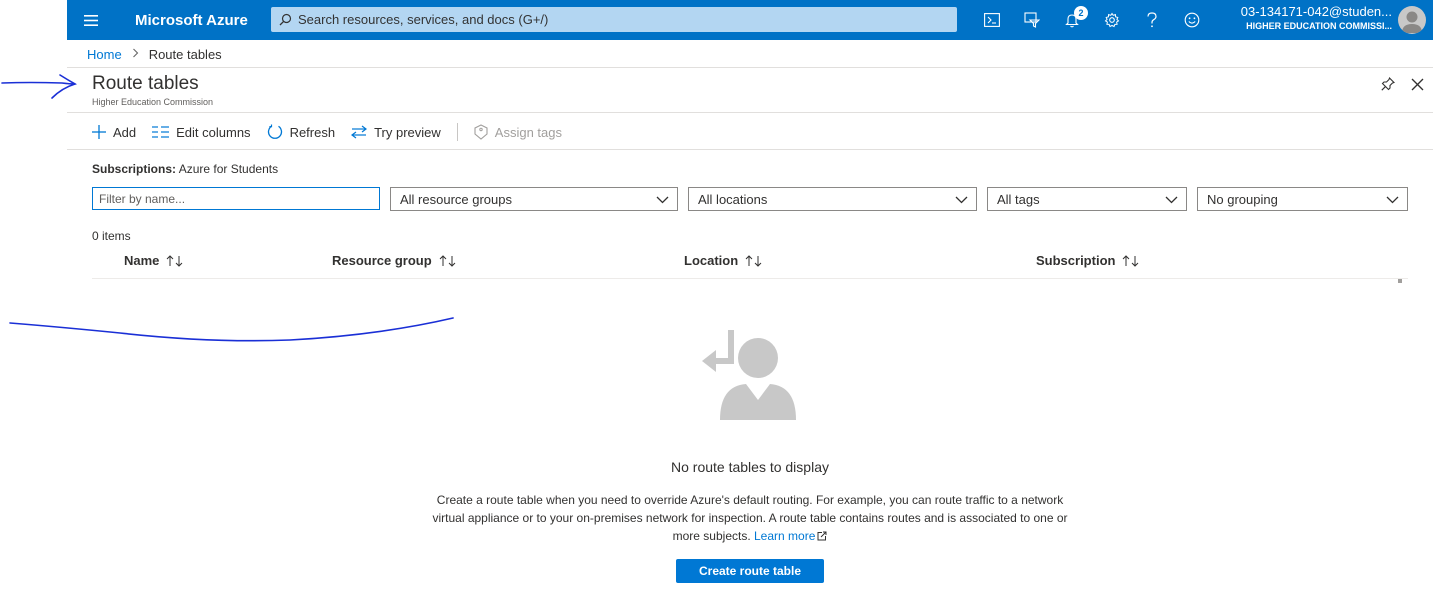 The height and width of the screenshot is (608, 1433). What do you see at coordinates (125, 132) in the screenshot?
I see `add-label: Add` at bounding box center [125, 132].